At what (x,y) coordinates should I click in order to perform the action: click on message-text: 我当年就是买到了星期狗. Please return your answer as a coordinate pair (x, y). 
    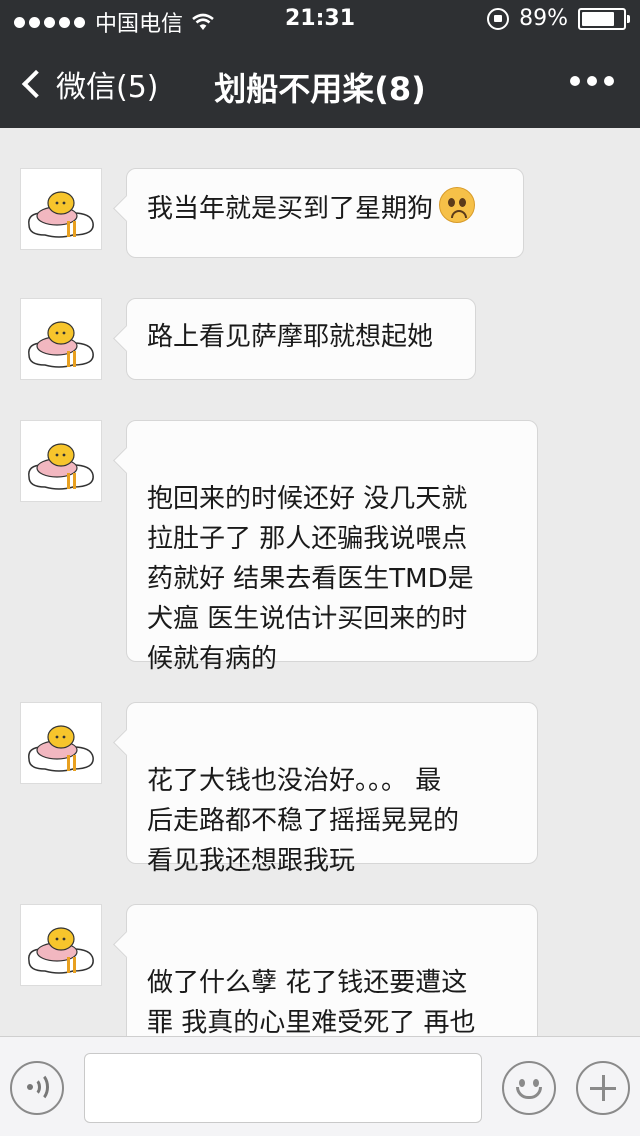
    Looking at the image, I should click on (290, 209).